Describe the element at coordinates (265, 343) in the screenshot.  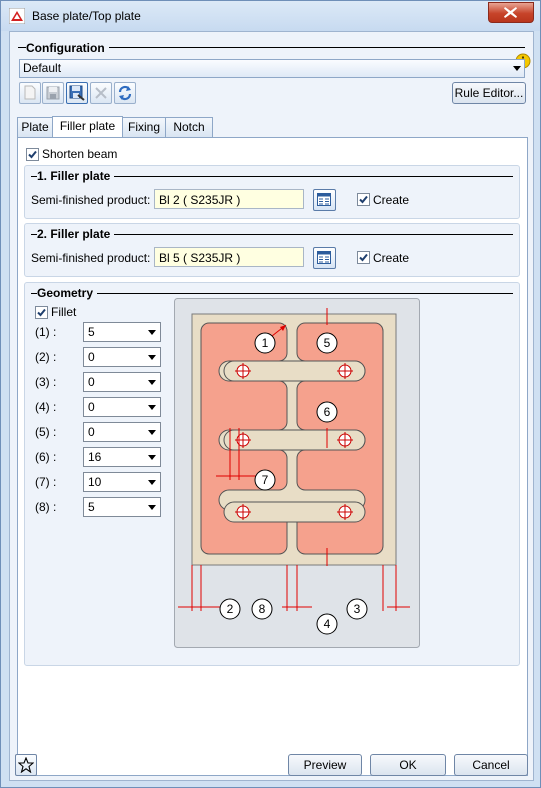
I see `callout-1: 1` at that location.